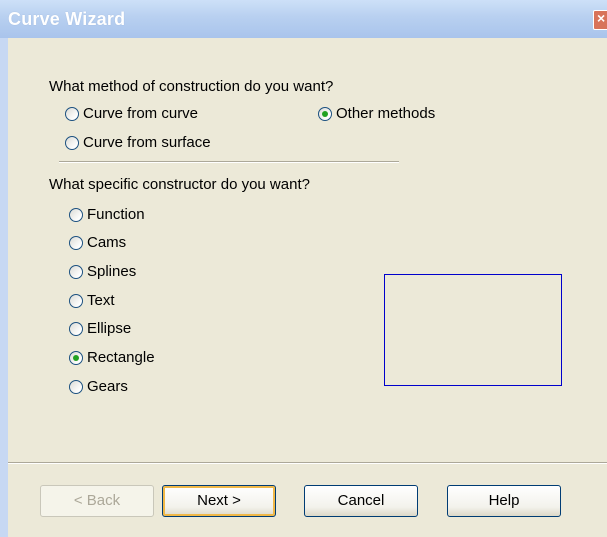 Image resolution: width=607 pixels, height=537 pixels. I want to click on radio-curve-from-surface: Curve from surface, so click(138, 142).